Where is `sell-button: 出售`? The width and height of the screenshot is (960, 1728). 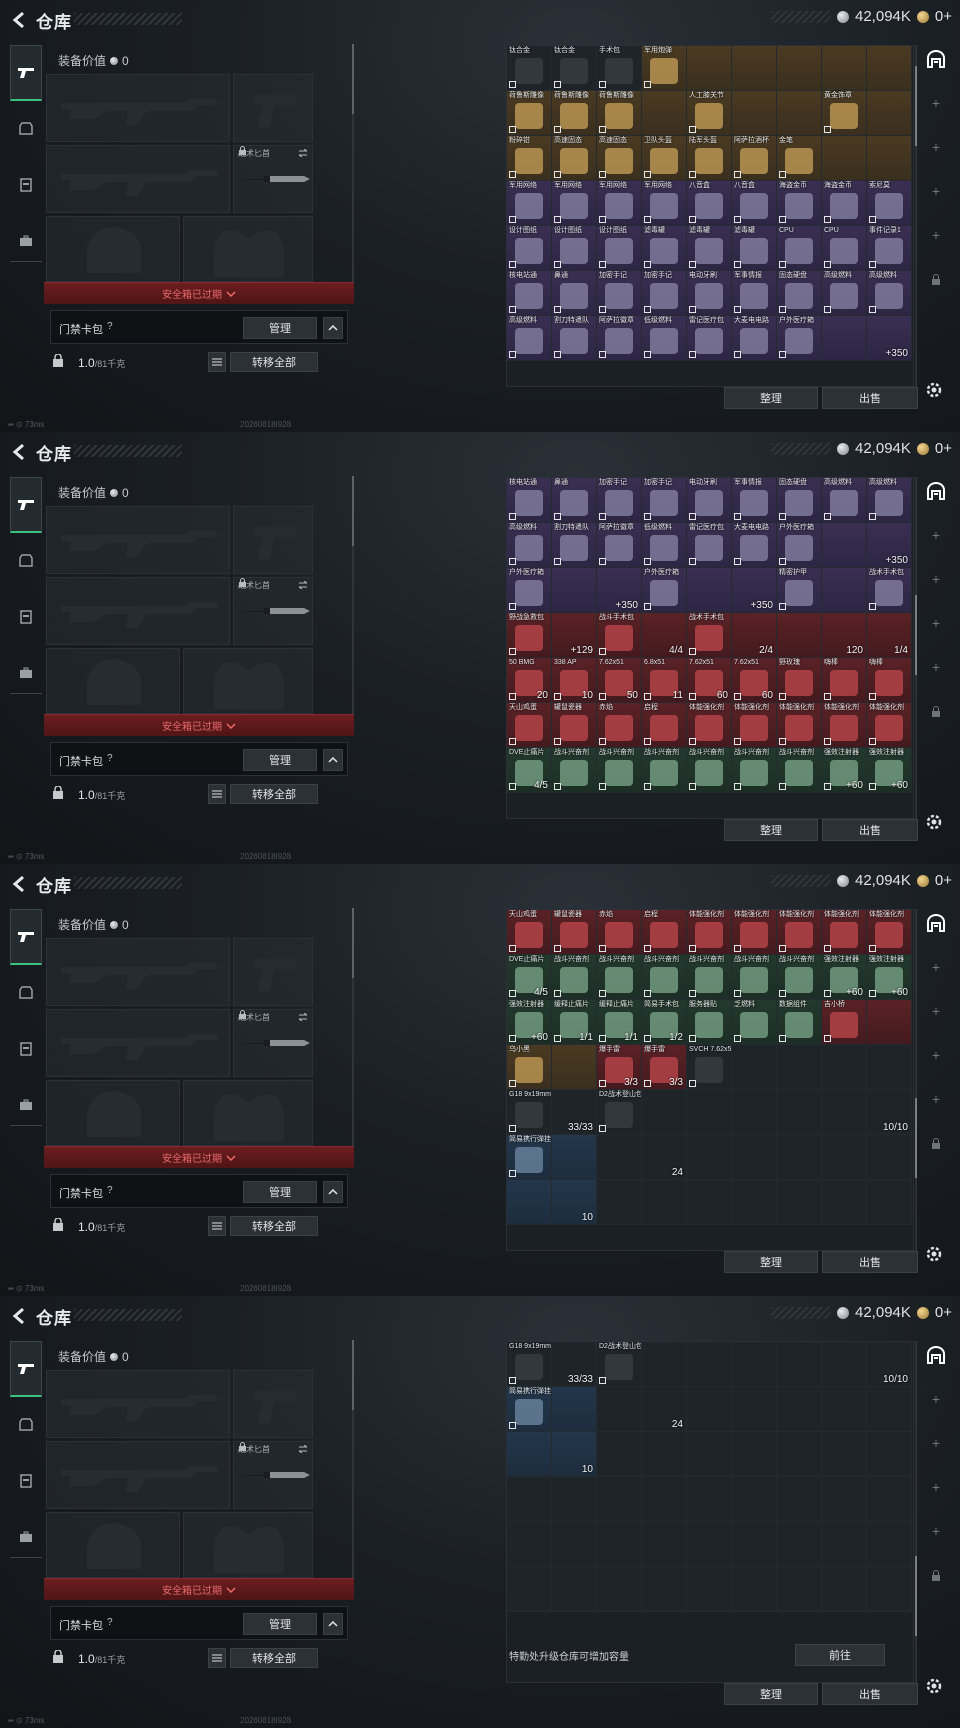
sell-button: 出售 is located at coordinates (870, 830).